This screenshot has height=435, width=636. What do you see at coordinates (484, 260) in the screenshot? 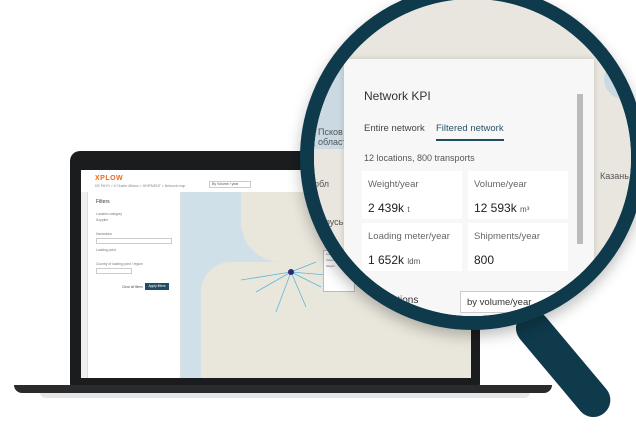
I see `metric-value: 800` at bounding box center [484, 260].